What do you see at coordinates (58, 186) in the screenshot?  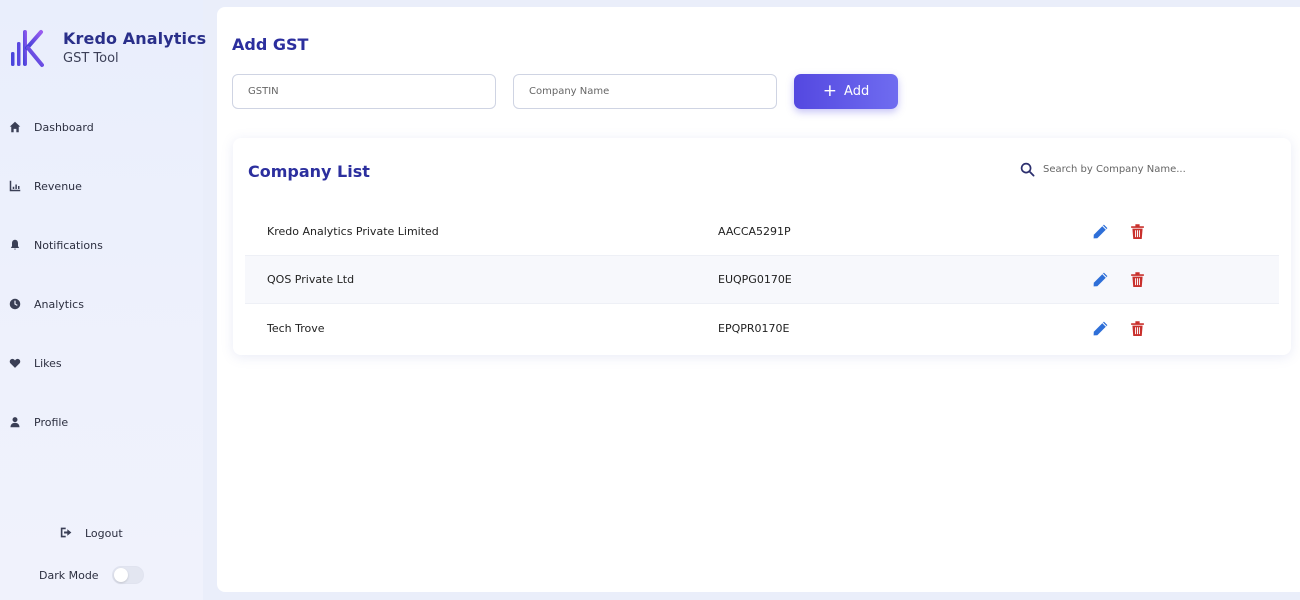 I see `sidebar-item-label: Revenue` at bounding box center [58, 186].